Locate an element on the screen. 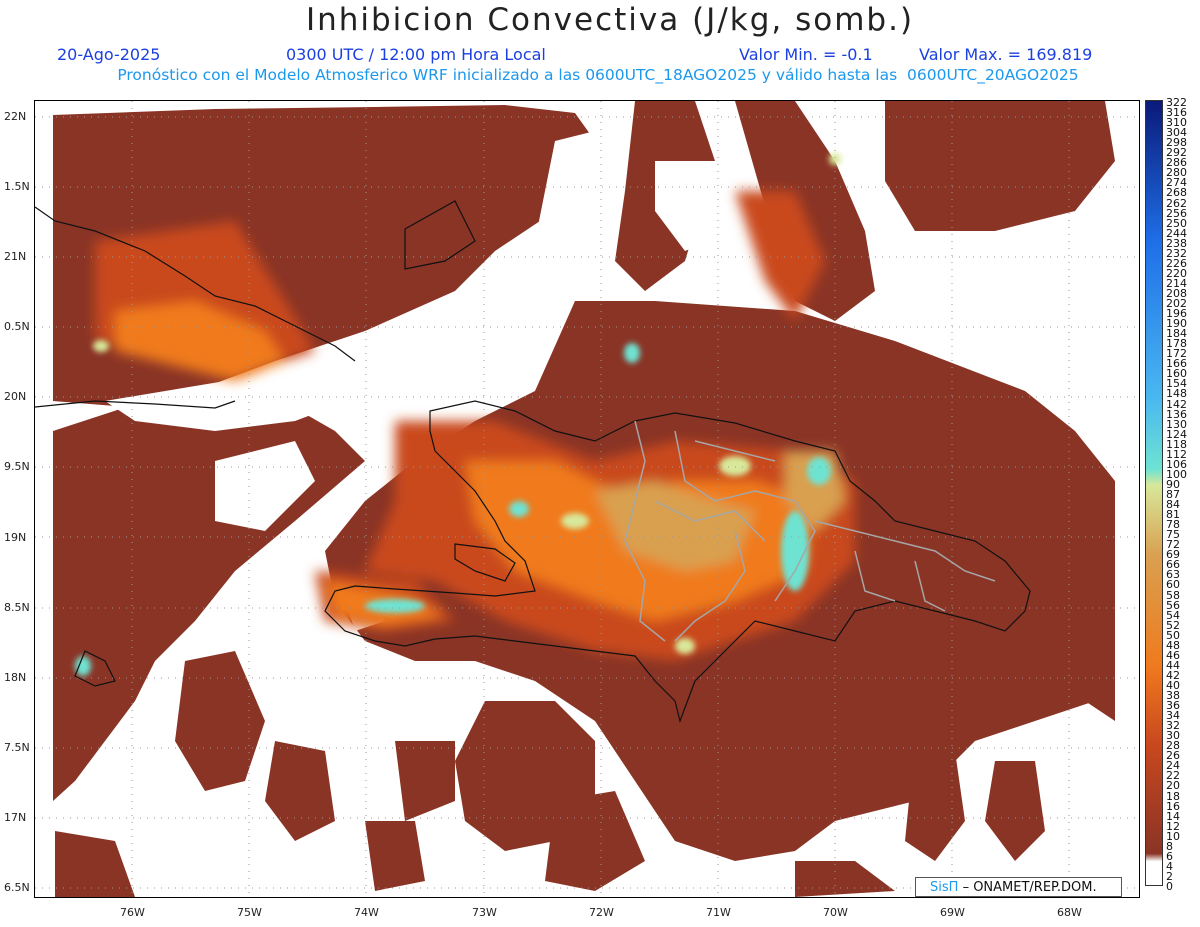 The width and height of the screenshot is (1200, 927). organization-name: – ONAMET/REP.DOM. is located at coordinates (1029, 887).